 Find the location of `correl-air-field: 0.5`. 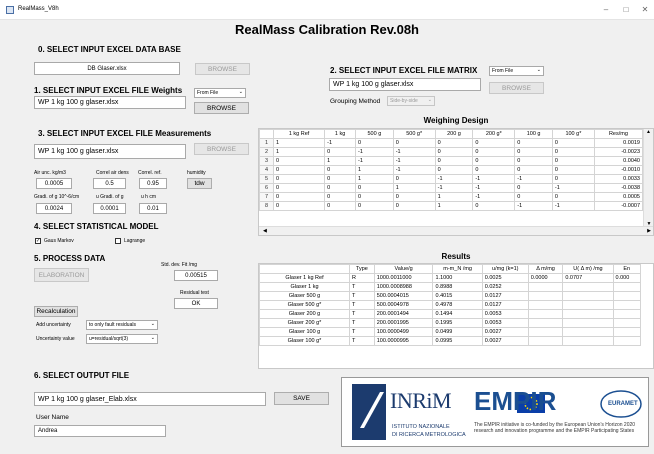

correl-air-field: 0.5 is located at coordinates (109, 183).